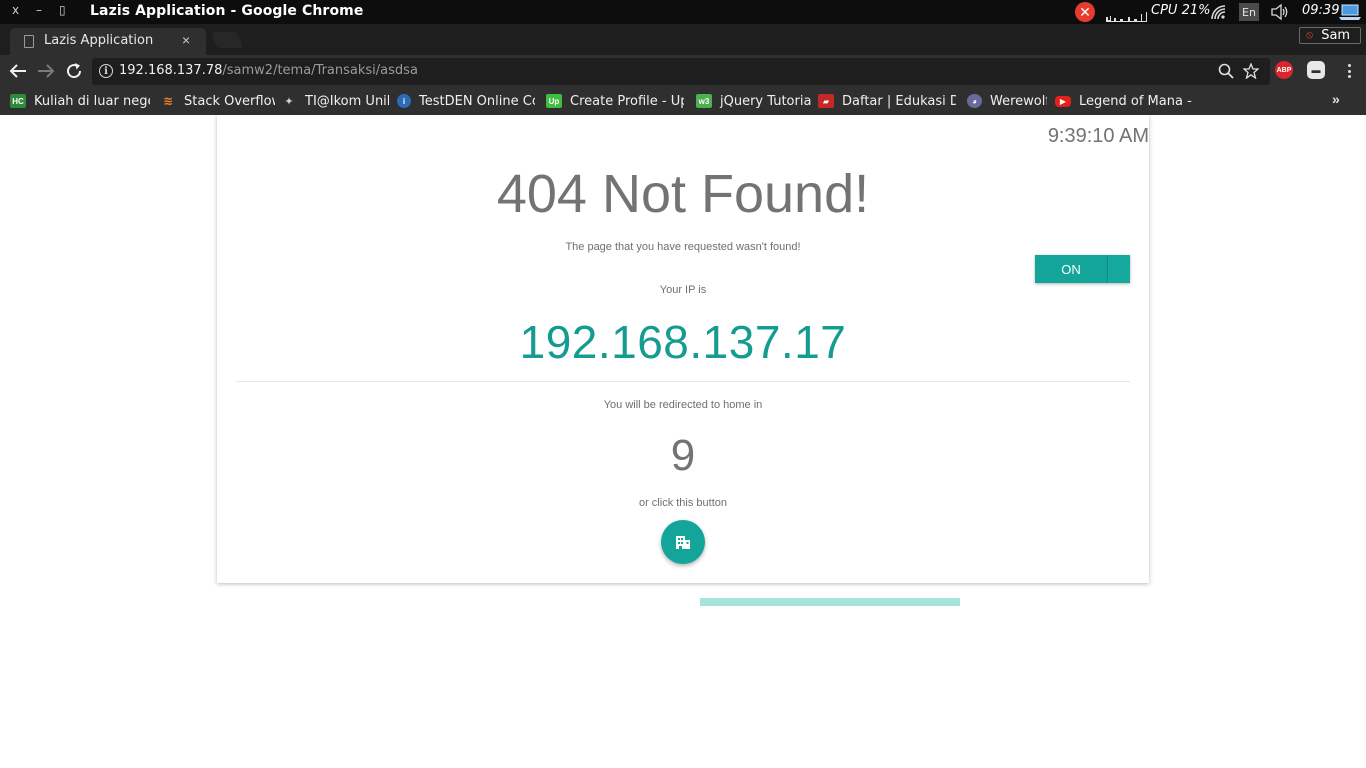 Image resolution: width=1366 pixels, height=768 pixels. I want to click on bookmark-item: w3 jQuery Tutorial, so click(753, 101).